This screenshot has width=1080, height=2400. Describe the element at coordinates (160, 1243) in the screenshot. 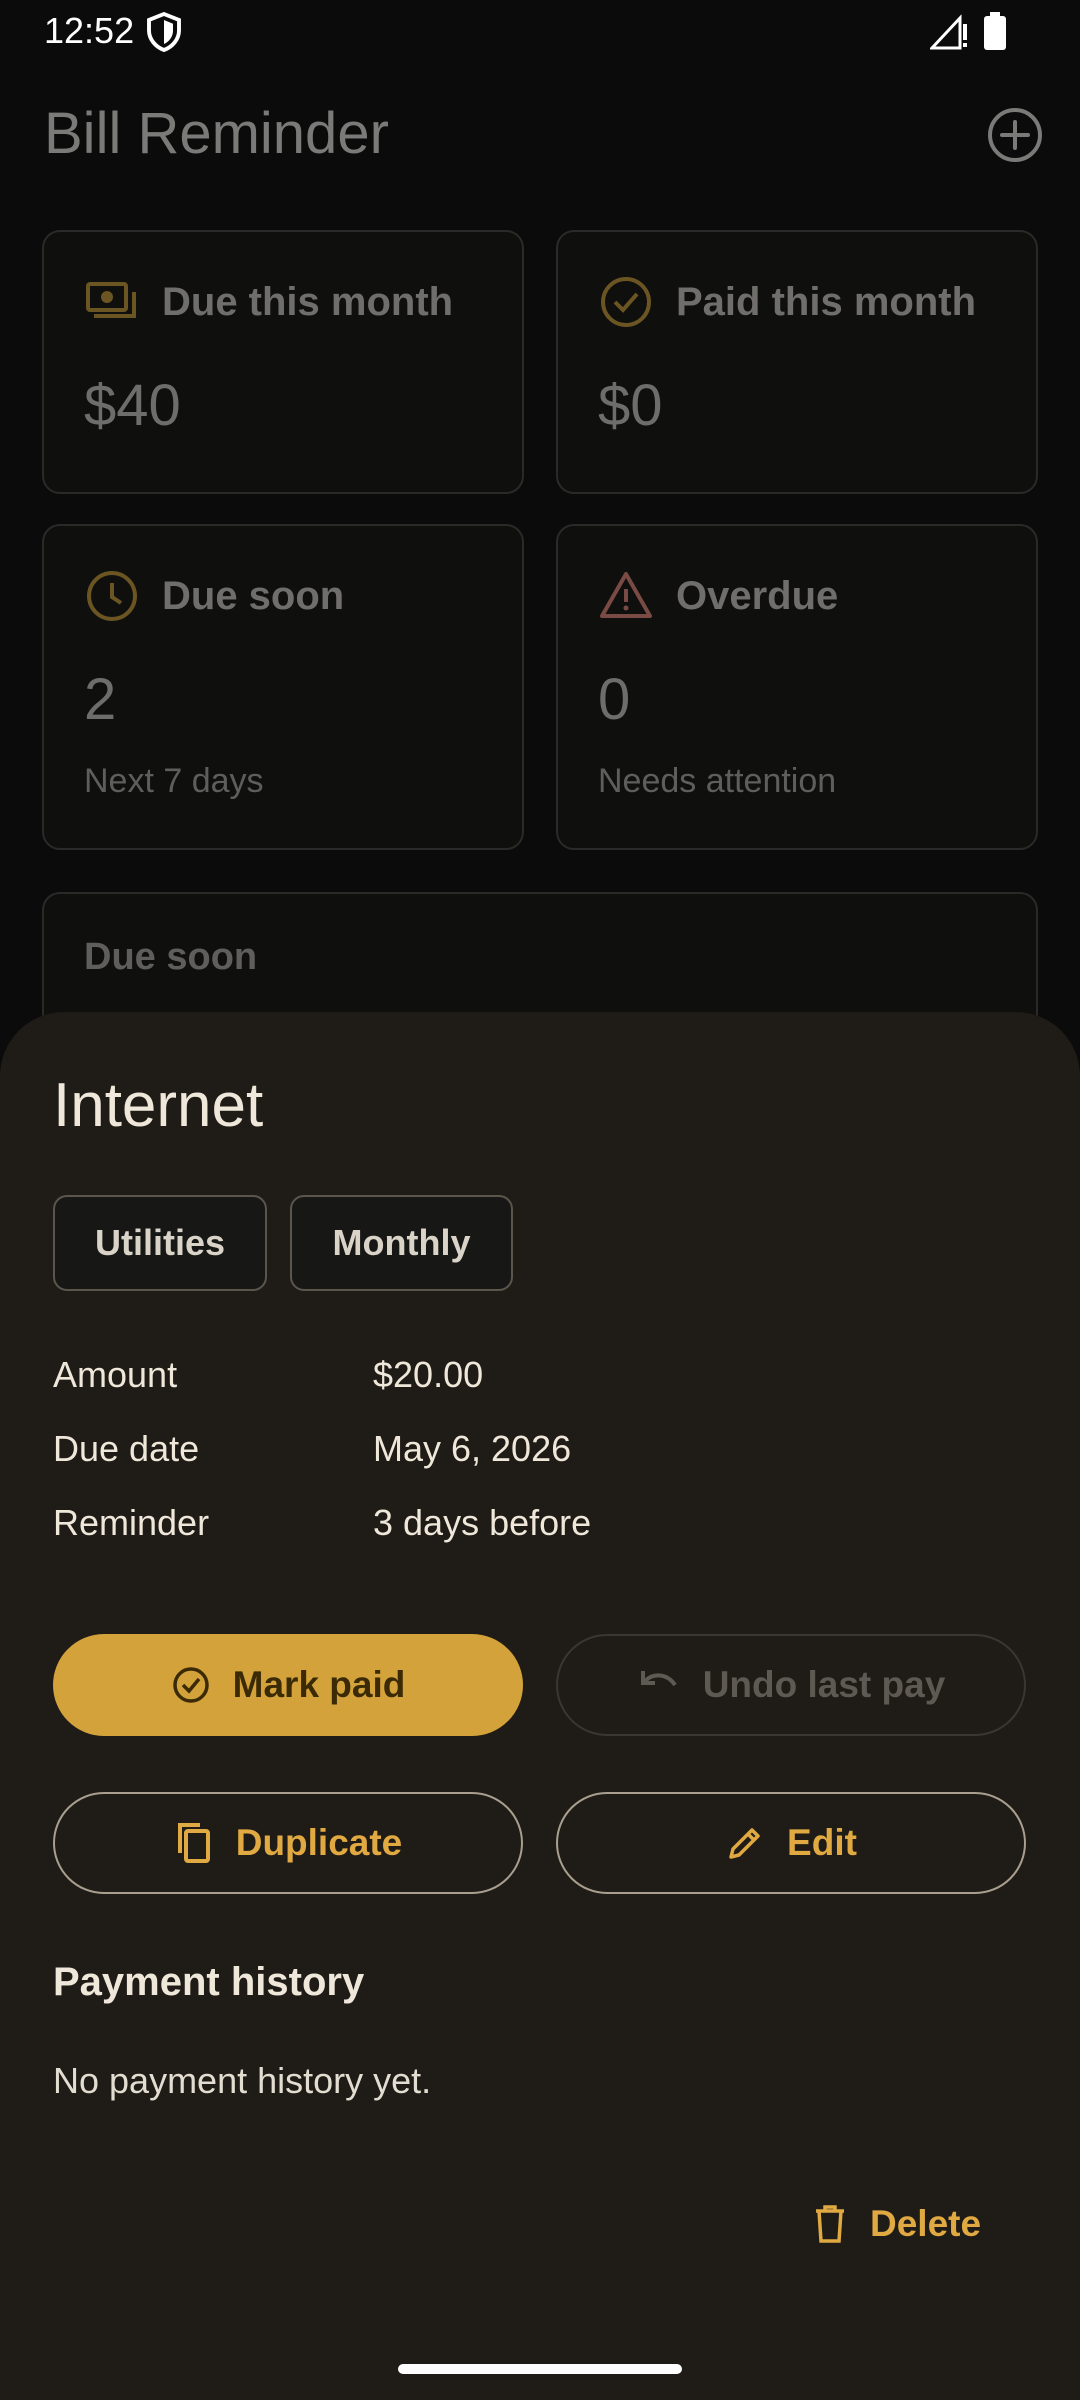

I see `chip-category: Utilities` at that location.